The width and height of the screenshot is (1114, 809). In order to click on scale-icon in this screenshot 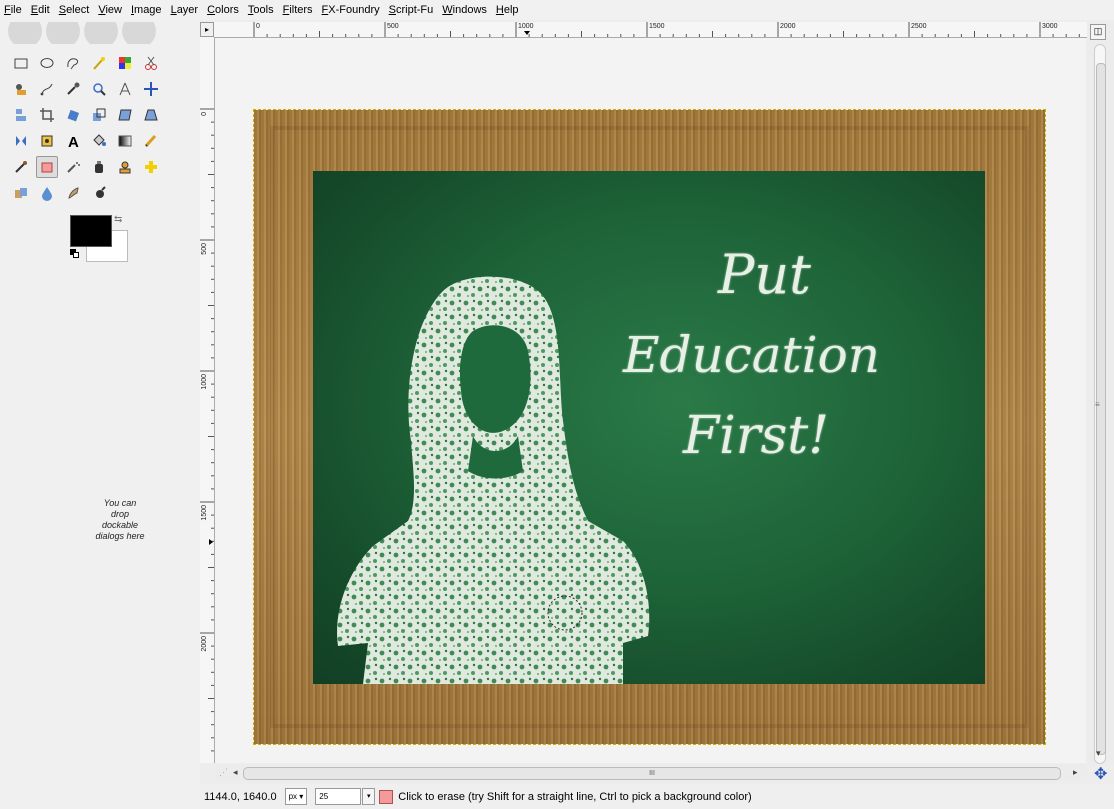, I will do `click(99, 115)`.